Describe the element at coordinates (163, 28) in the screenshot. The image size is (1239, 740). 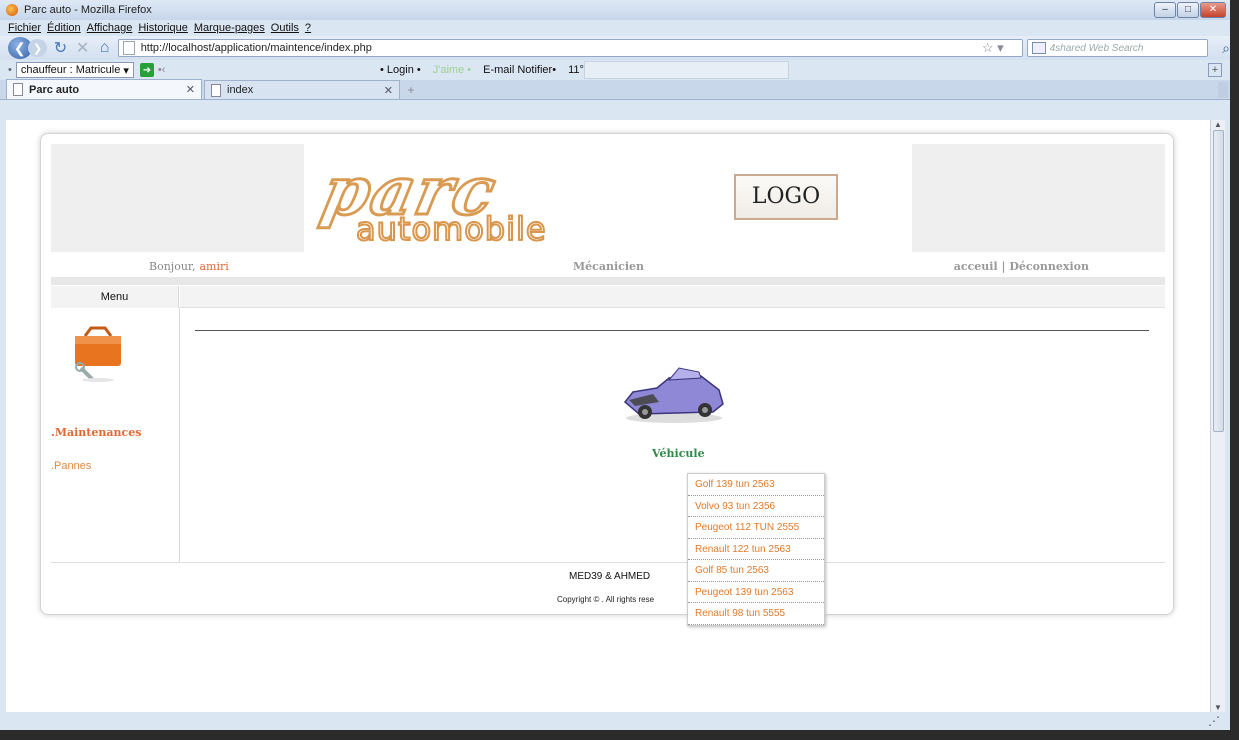
I see `menu-historique: Historique` at that location.